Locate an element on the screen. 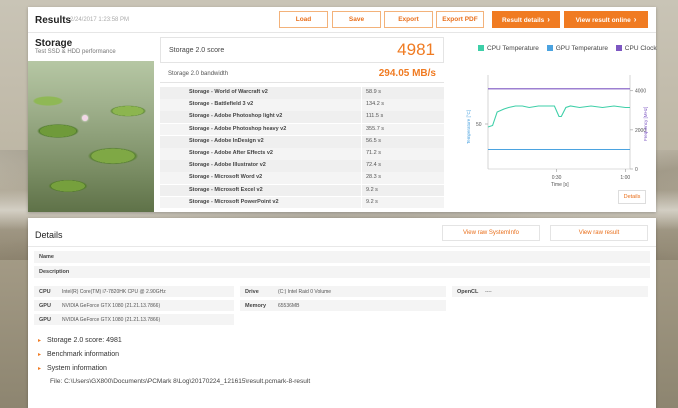  subtest-value: 355.7 s is located at coordinates (375, 128).